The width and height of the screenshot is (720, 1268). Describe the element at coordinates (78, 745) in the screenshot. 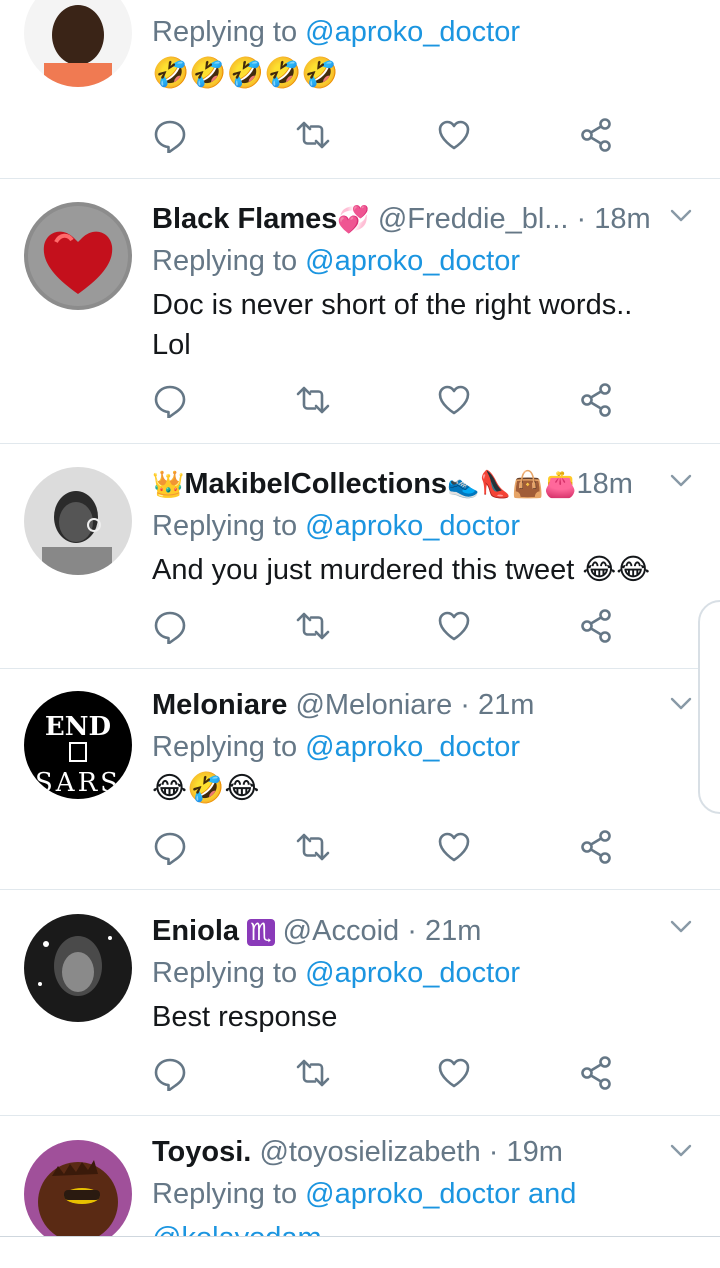

I see `avatar: END SARS` at that location.